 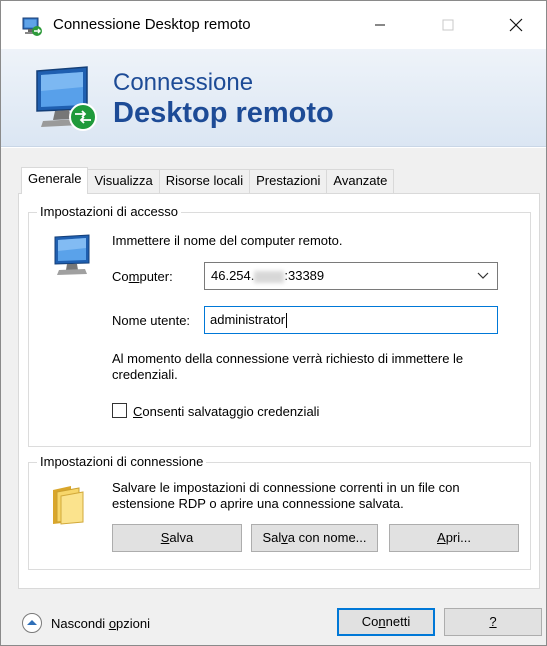 I want to click on banner-title-line1: Connessione, so click(x=183, y=82).